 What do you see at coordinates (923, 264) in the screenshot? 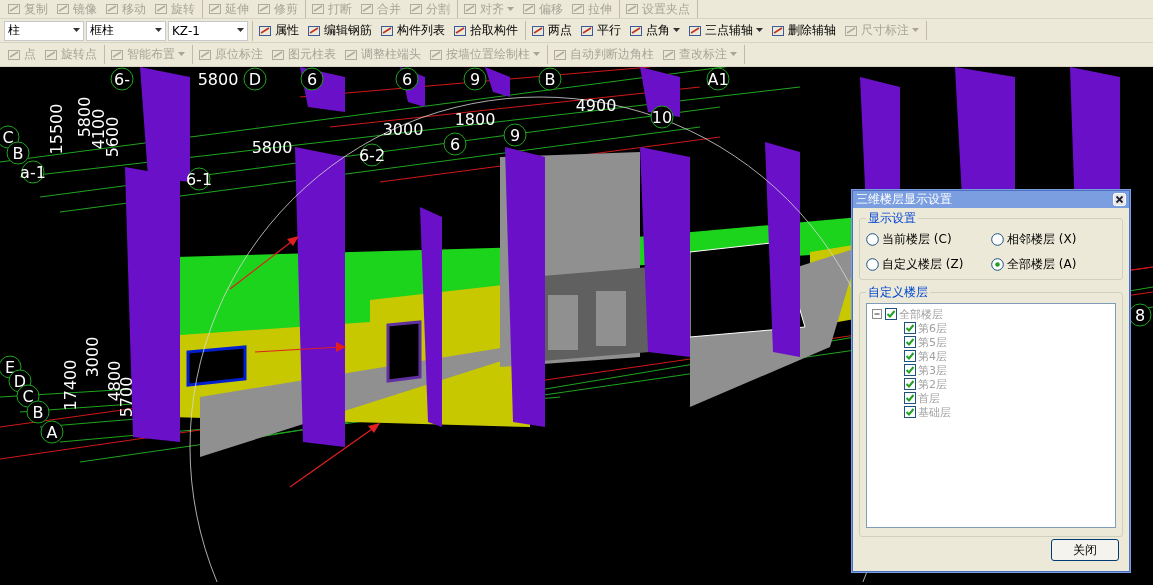
I see `radio-label: 自定义楼层 (Z)` at bounding box center [923, 264].